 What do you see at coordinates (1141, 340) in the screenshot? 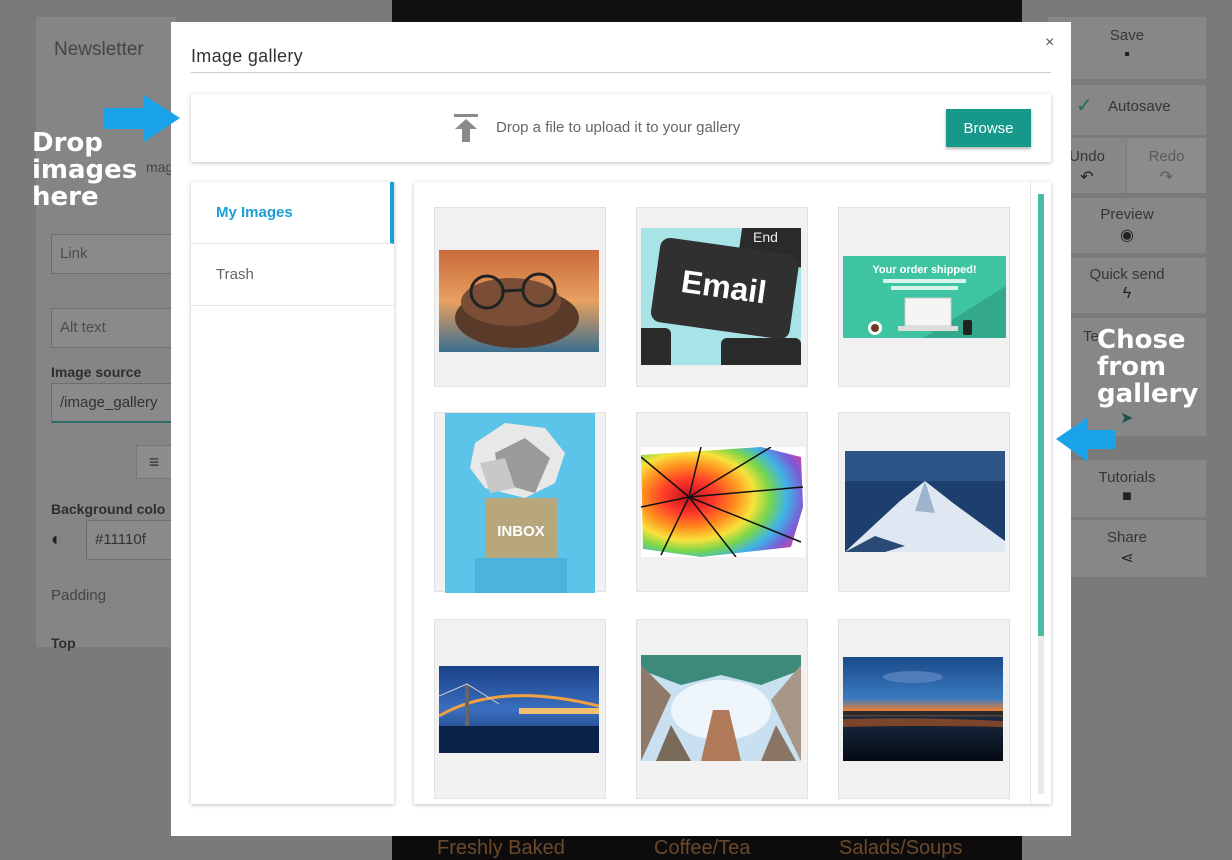
I see `annotation-line: Chose` at bounding box center [1141, 340].